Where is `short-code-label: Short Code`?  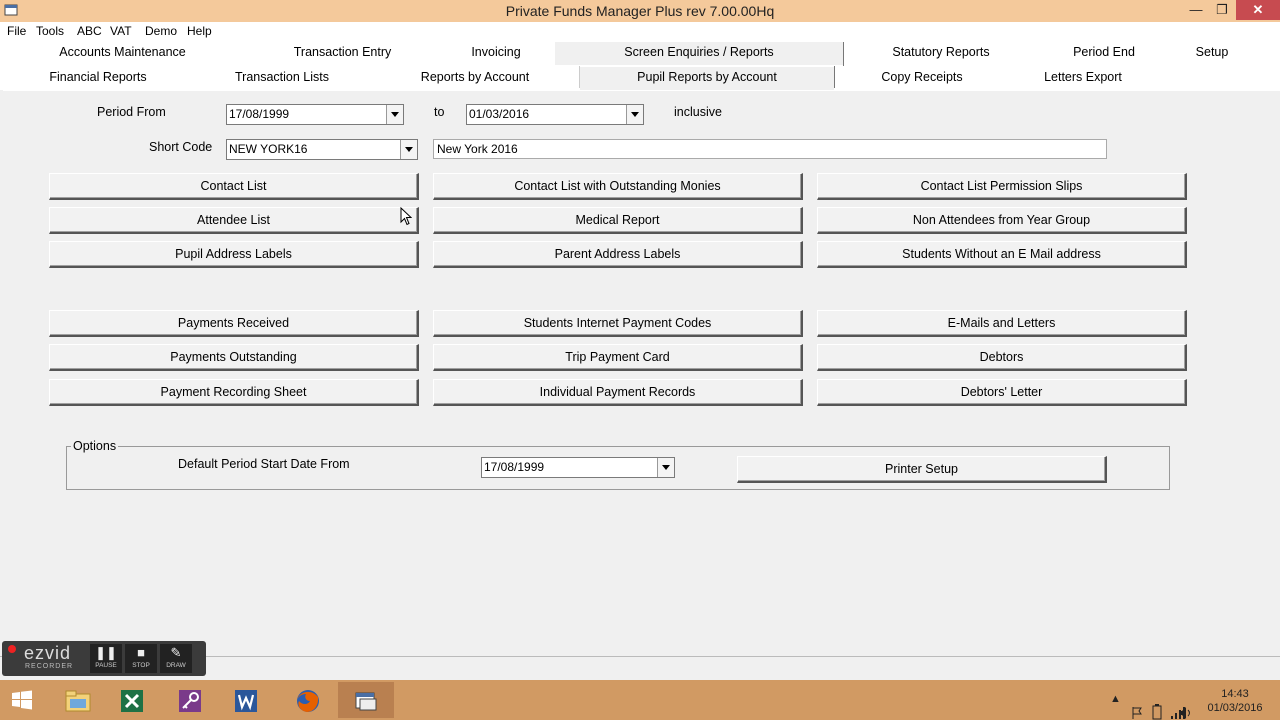 short-code-label: Short Code is located at coordinates (181, 147).